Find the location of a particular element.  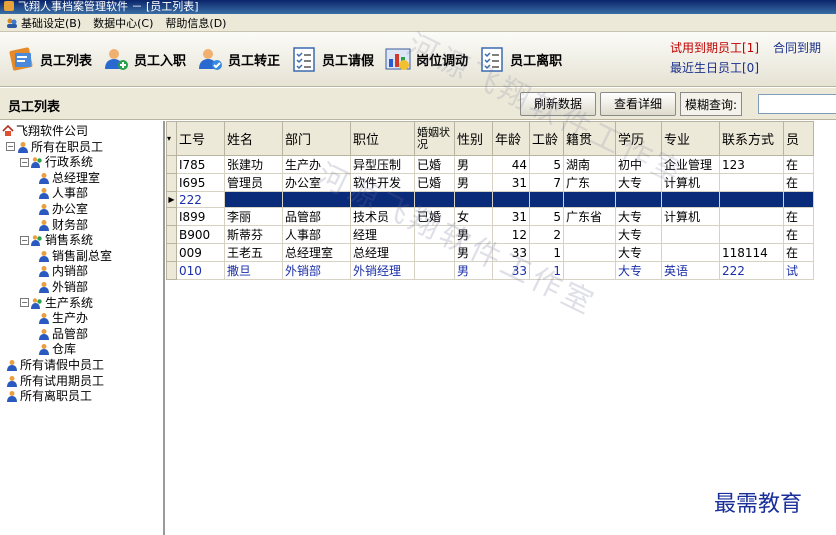

toolbar-label: 岗位调动 is located at coordinates (442, 61).